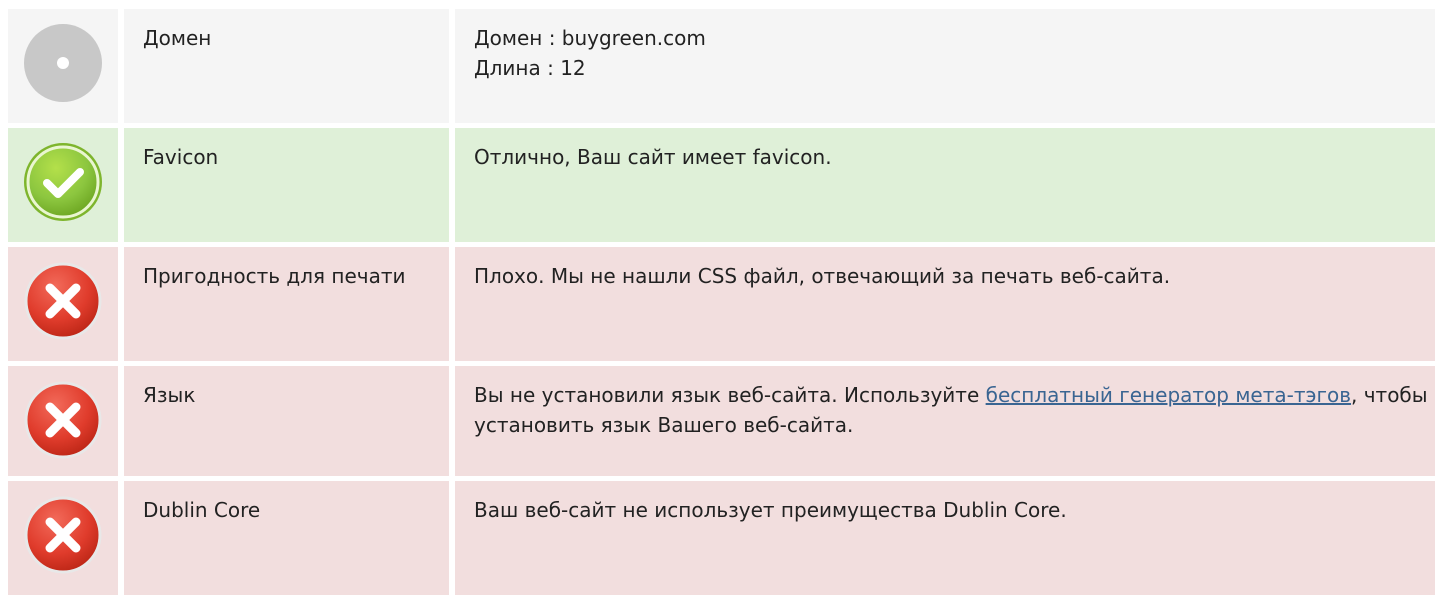 The height and width of the screenshot is (606, 1443). Describe the element at coordinates (286, 185) in the screenshot. I see `row-label: Favicon` at that location.